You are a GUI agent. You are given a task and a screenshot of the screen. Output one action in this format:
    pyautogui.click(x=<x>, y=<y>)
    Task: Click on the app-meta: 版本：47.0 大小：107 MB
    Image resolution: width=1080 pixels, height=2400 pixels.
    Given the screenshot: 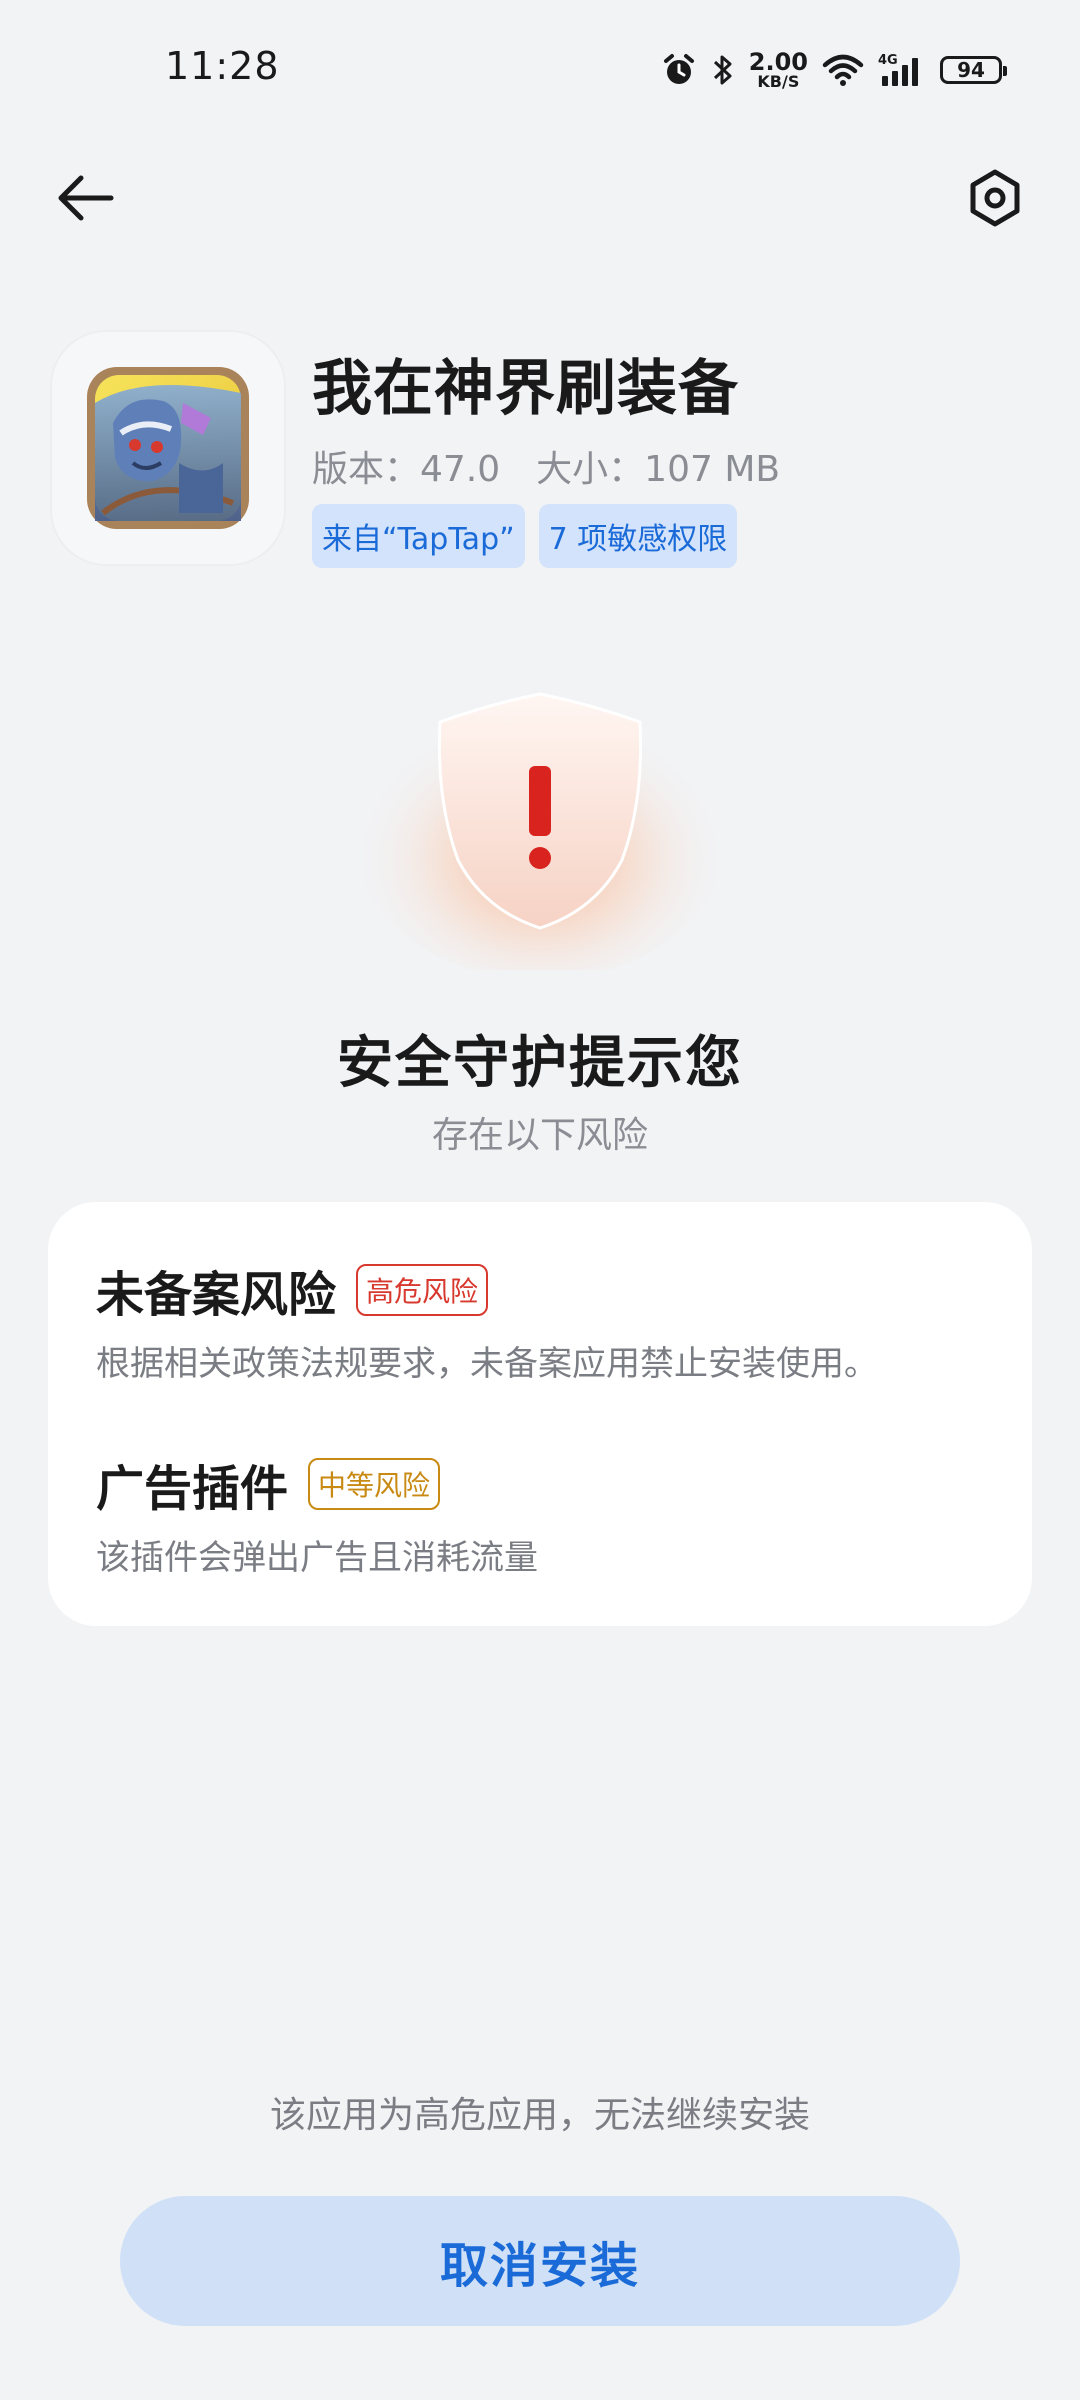 What is the action you would take?
    pyautogui.click(x=546, y=466)
    